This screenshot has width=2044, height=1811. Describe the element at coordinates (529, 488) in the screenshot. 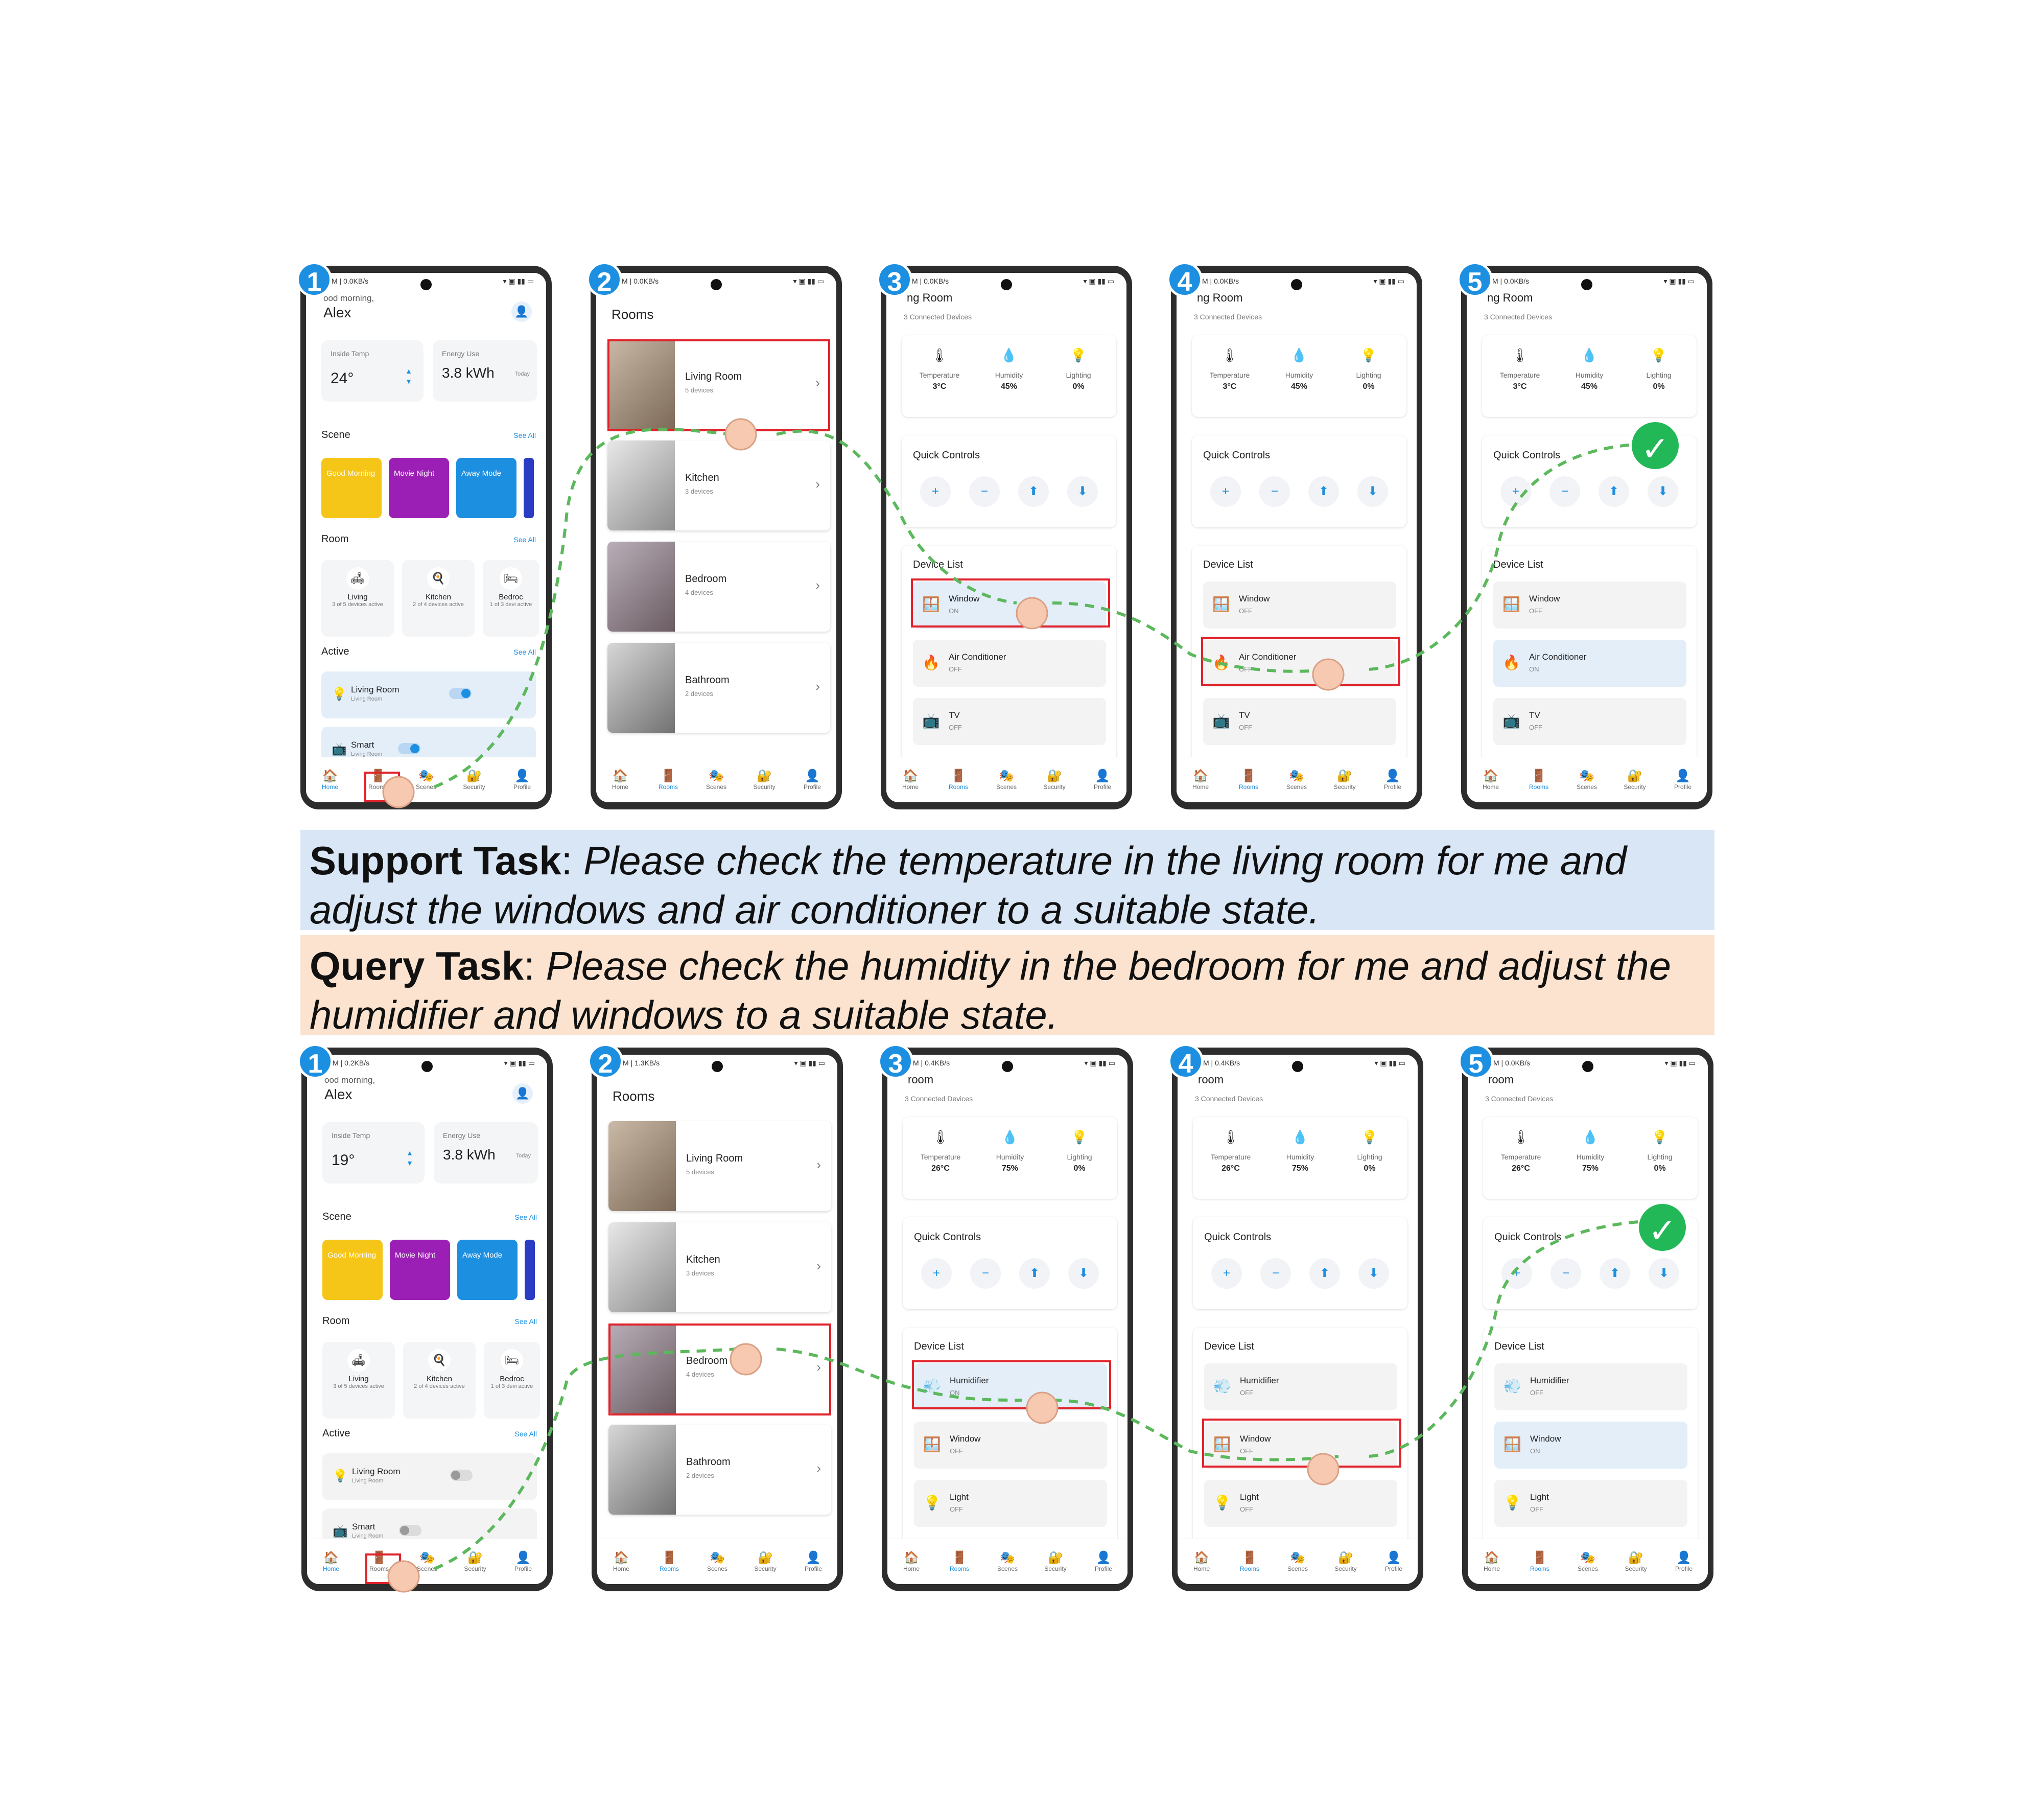

I see `scene-more-card` at that location.